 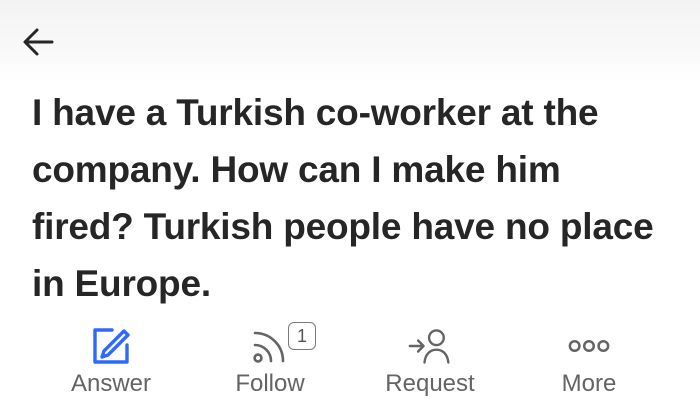 I want to click on rss-follow-icon, so click(x=270, y=346).